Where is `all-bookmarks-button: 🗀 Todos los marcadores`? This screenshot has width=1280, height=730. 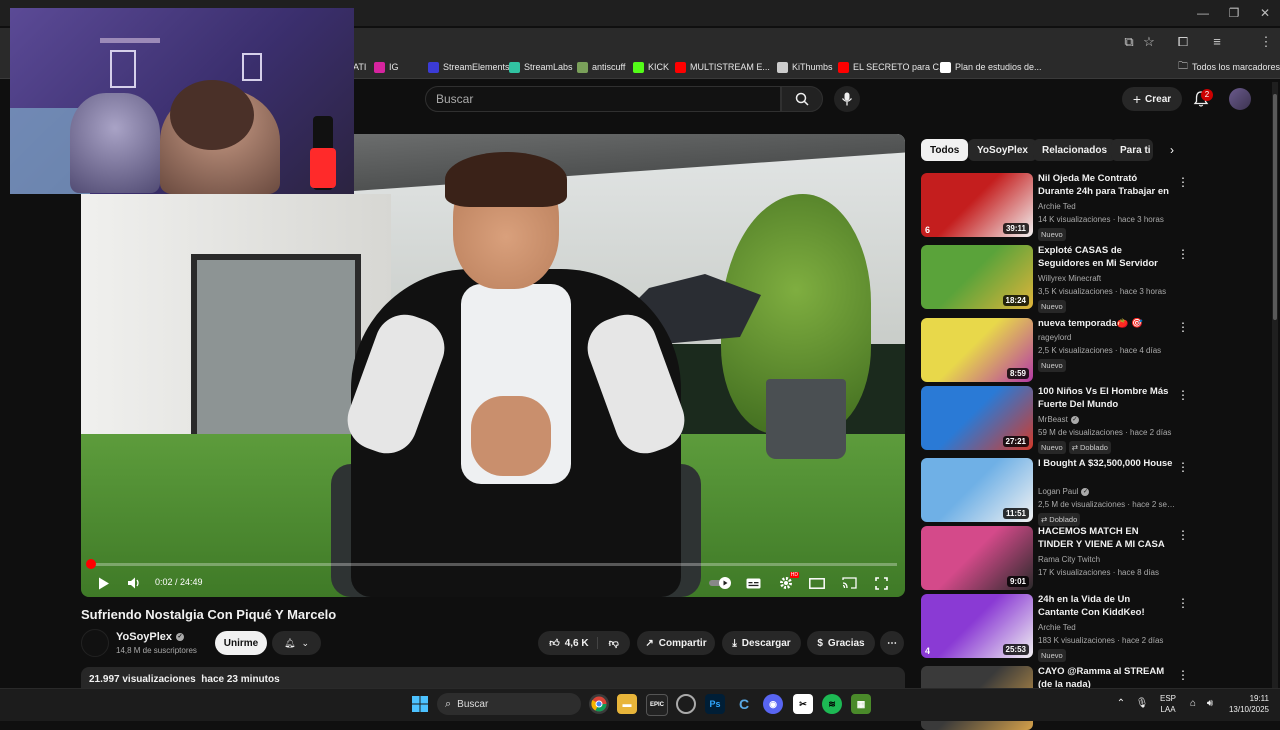 all-bookmarks-button: 🗀 Todos los marcadores is located at coordinates (1229, 67).